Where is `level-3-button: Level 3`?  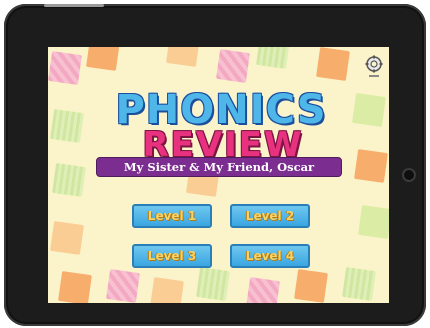 level-3-button: Level 3 is located at coordinates (172, 256).